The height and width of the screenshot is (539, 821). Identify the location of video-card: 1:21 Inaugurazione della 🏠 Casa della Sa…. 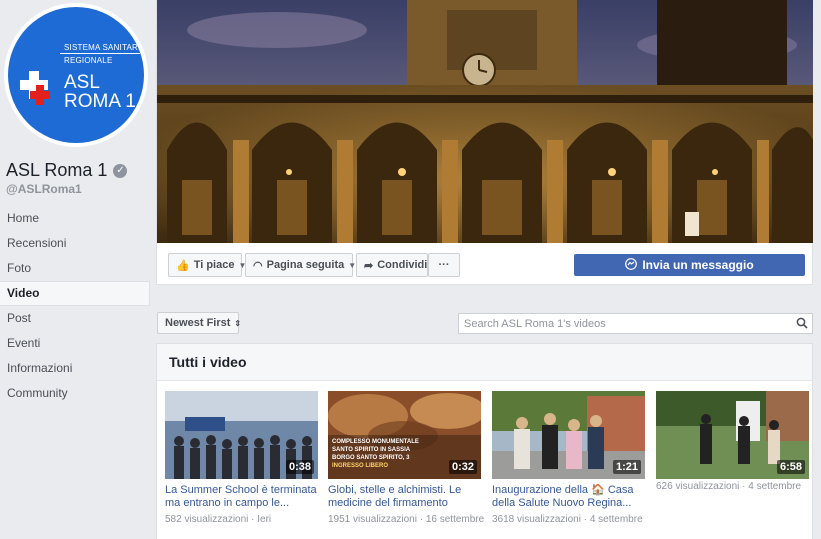
(568, 458).